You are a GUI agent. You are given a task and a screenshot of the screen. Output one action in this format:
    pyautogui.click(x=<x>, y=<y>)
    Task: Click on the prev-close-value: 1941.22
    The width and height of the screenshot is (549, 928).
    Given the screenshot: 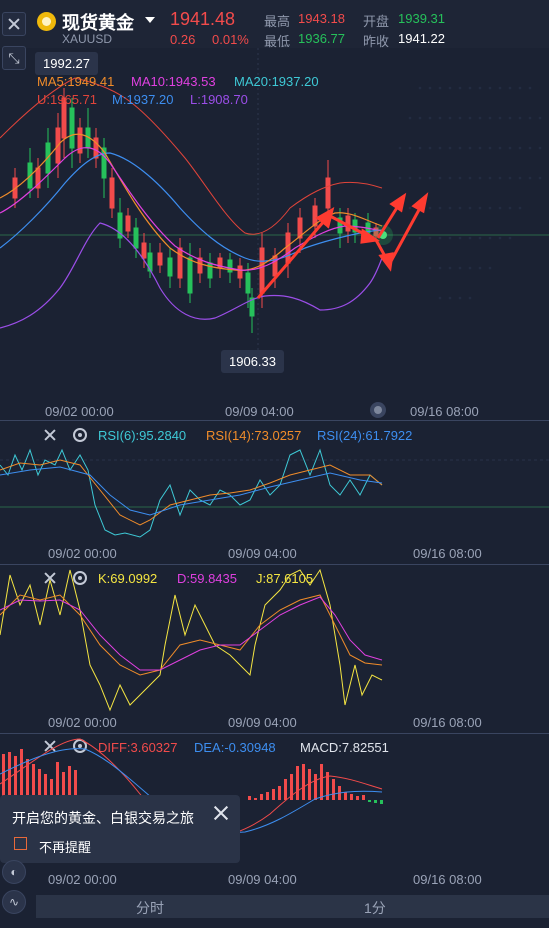 What is the action you would take?
    pyautogui.click(x=421, y=38)
    